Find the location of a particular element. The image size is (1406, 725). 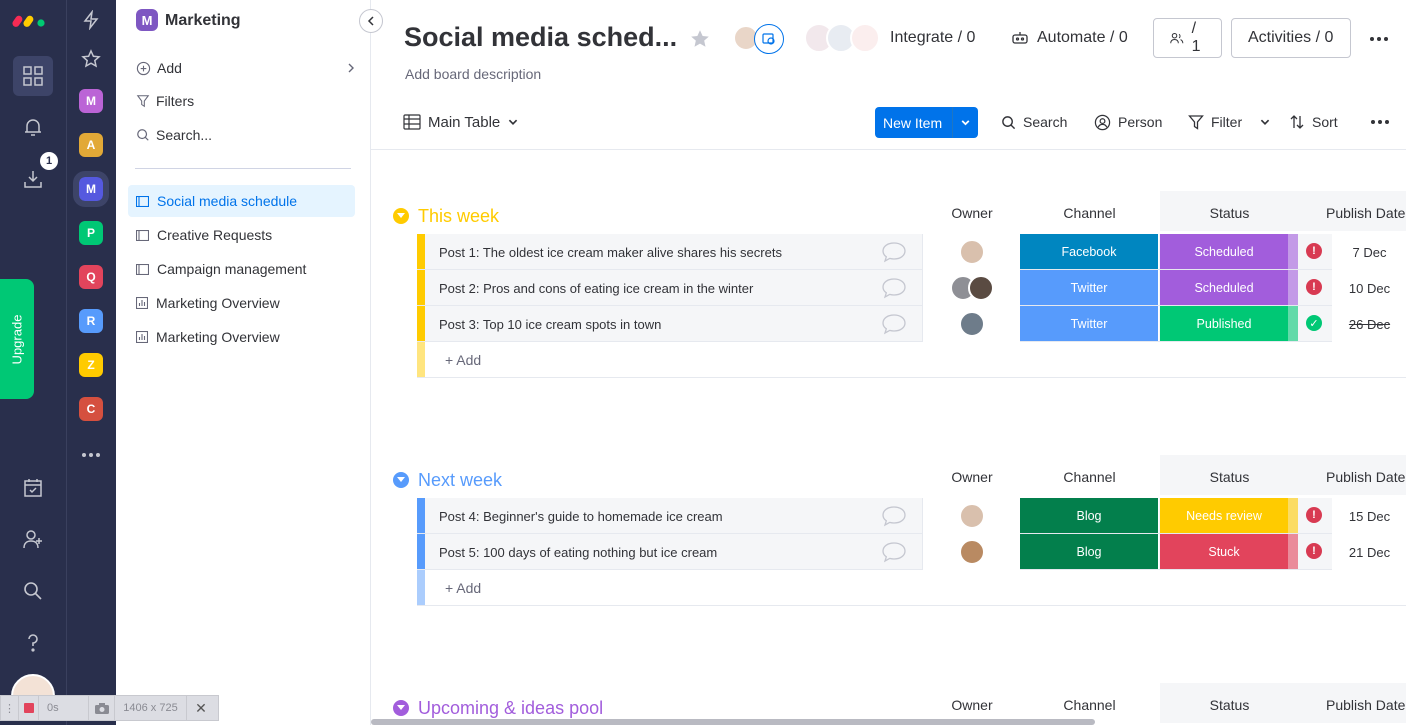

item-name: Post 3: Top 10 ice cream spots in town is located at coordinates (550, 324).